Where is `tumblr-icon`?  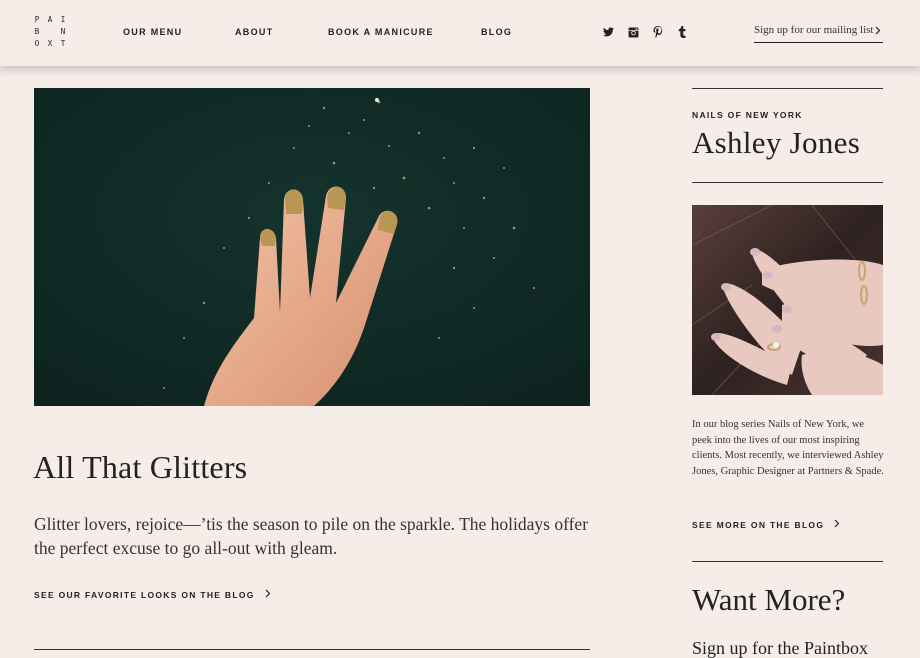
tumblr-icon is located at coordinates (682, 32).